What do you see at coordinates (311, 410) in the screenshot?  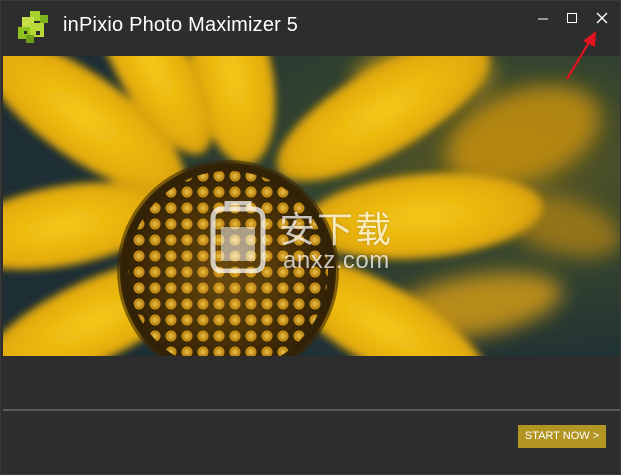 I see `footer-divider` at bounding box center [311, 410].